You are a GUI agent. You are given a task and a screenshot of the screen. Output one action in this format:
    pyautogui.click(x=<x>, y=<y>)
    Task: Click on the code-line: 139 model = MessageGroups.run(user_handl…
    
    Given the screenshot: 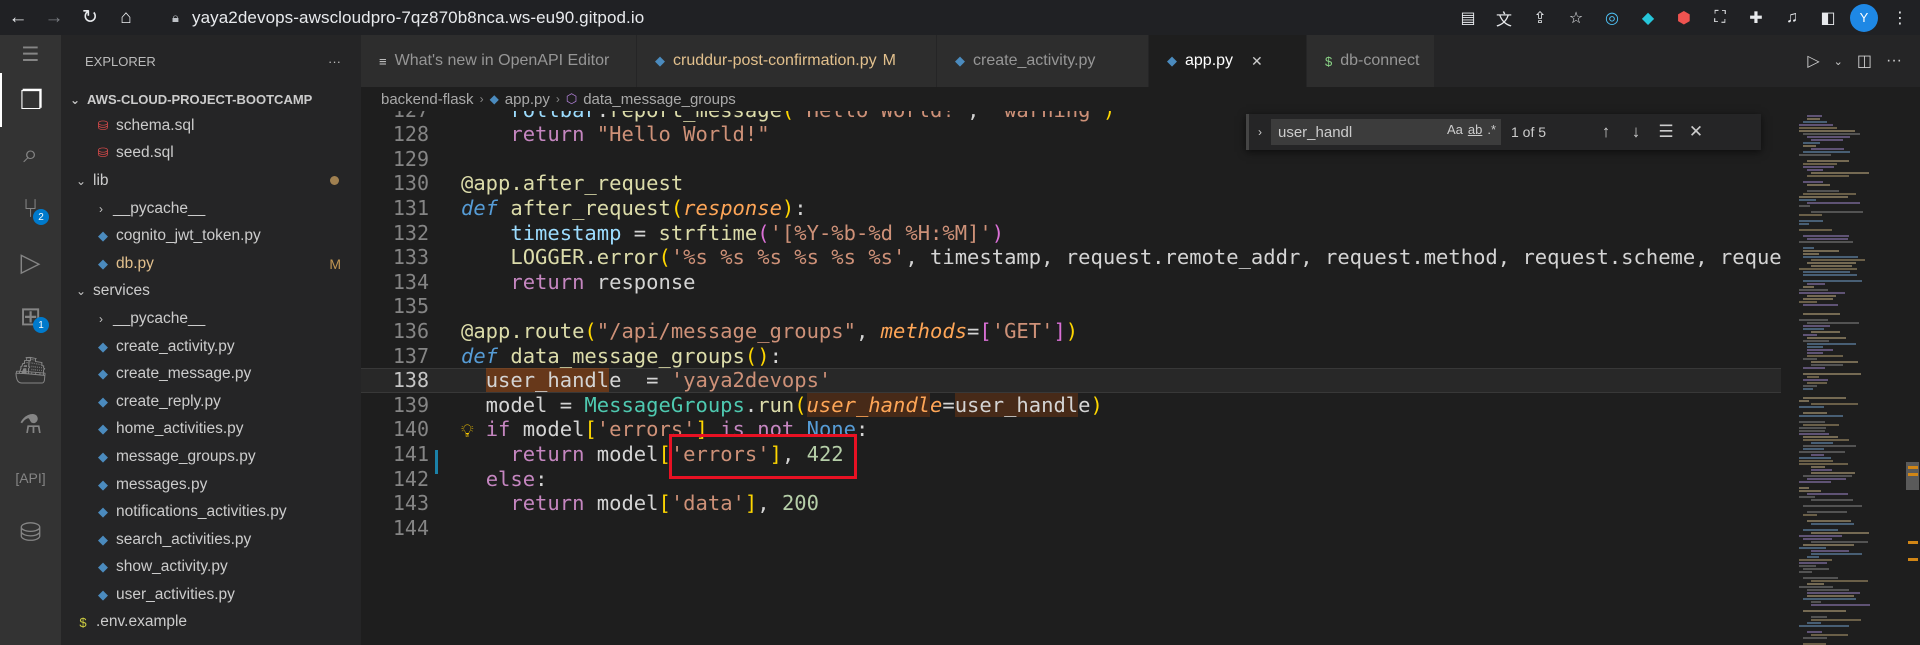 What is the action you would take?
    pyautogui.click(x=1071, y=404)
    